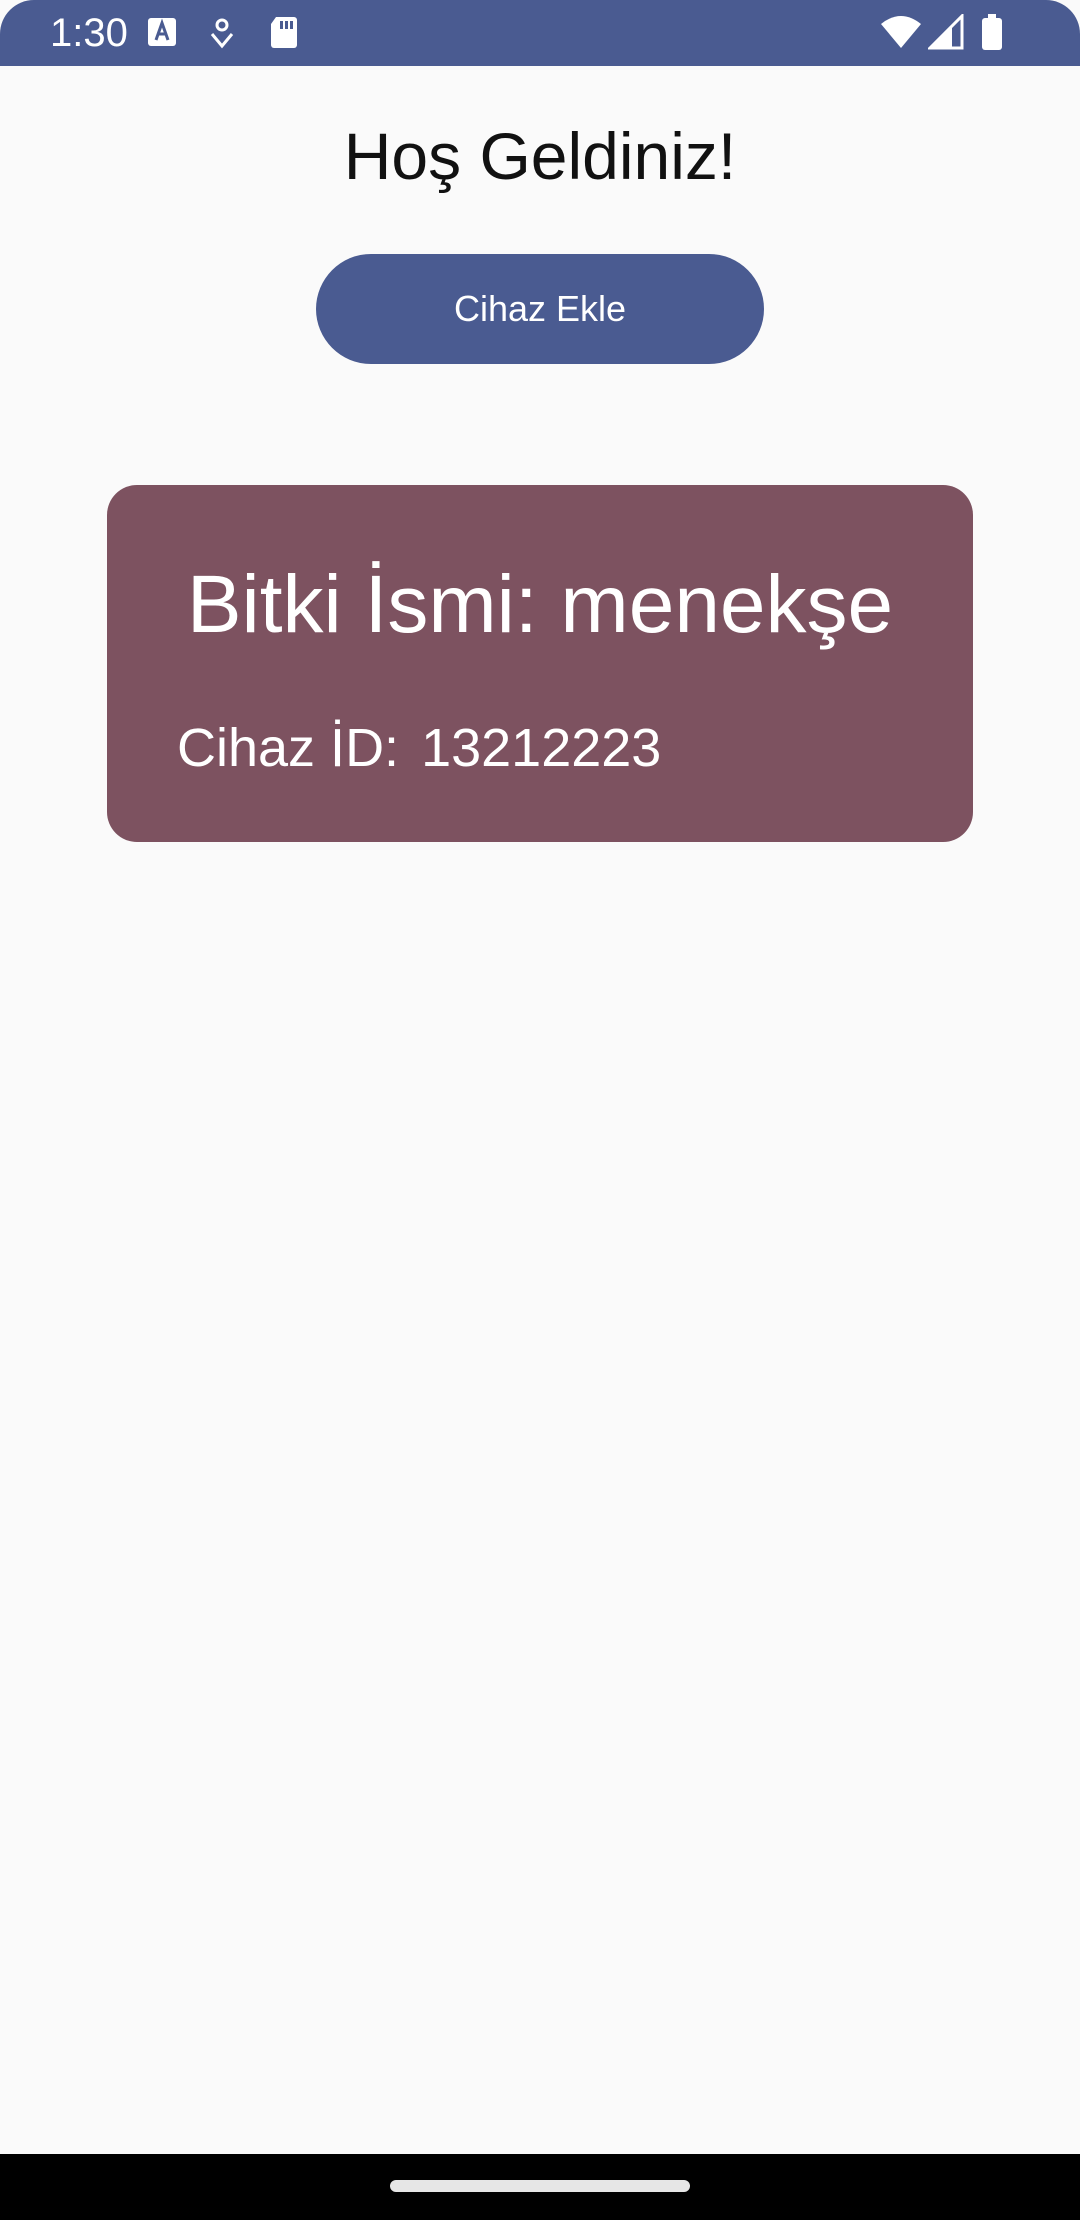  Describe the element at coordinates (222, 32) in the screenshot. I see `location-pin-icon` at that location.